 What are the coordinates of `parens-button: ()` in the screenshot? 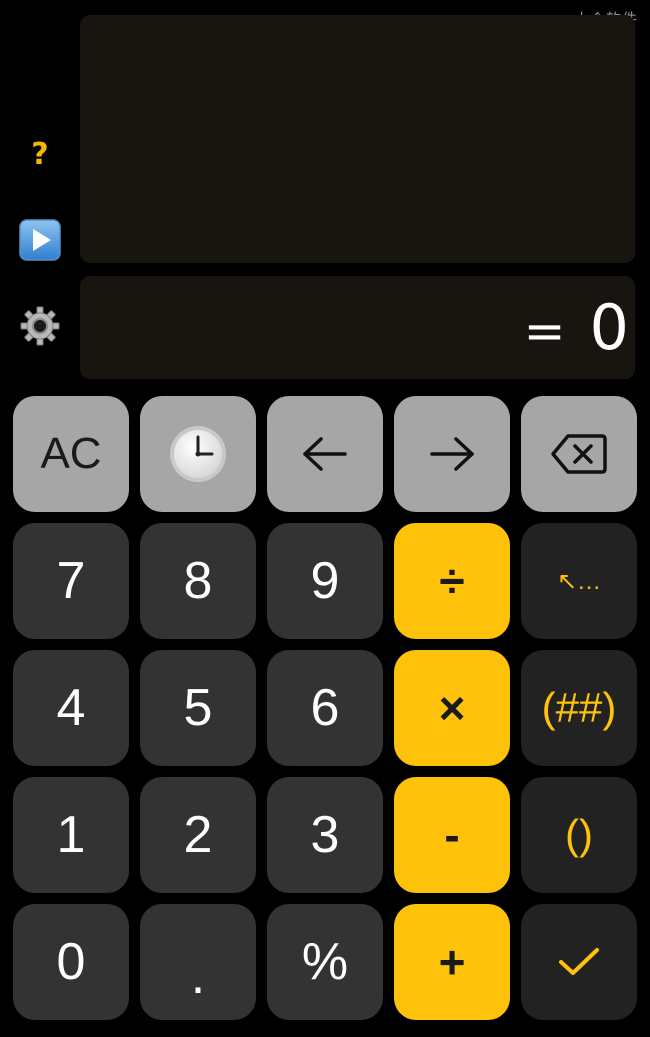 It's located at (579, 835).